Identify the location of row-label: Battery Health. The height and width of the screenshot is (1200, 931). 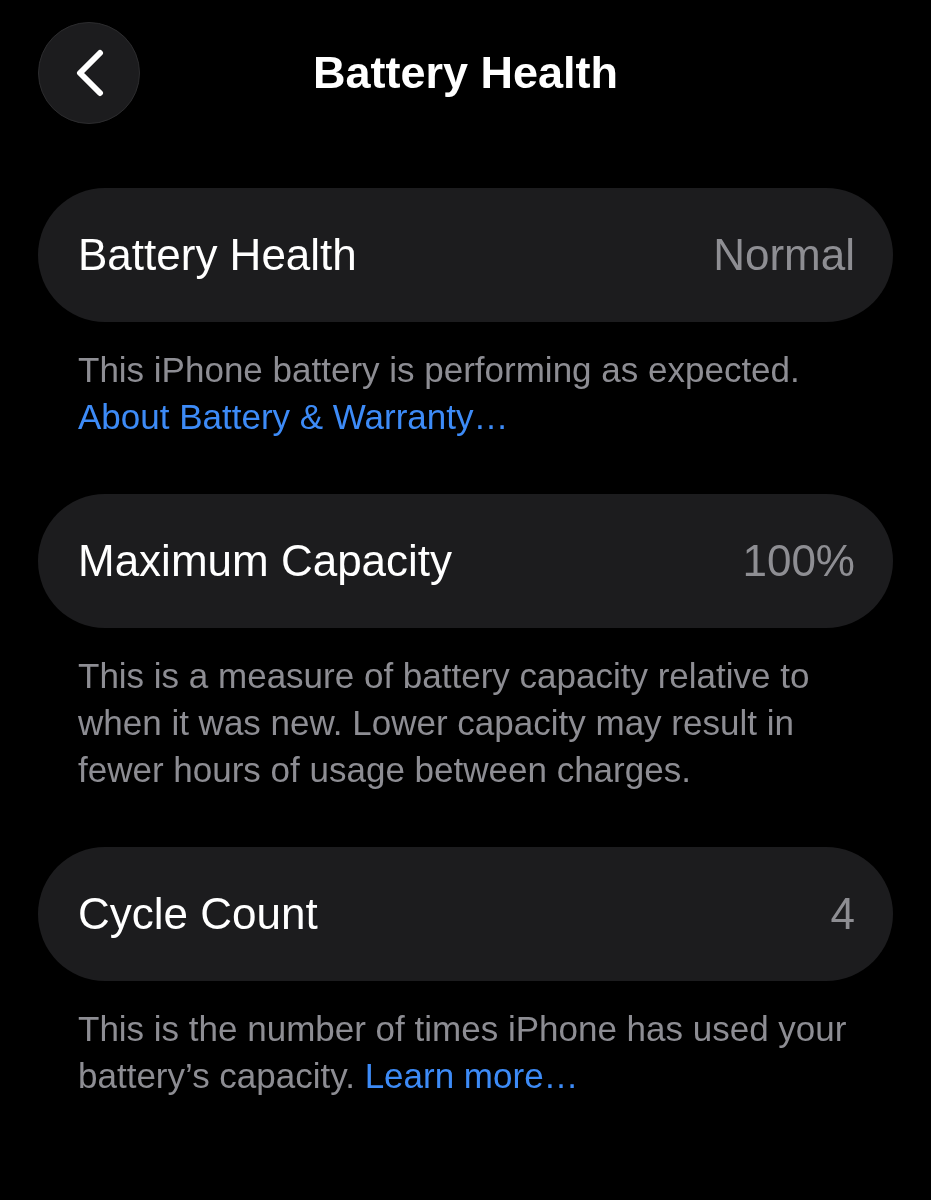
(217, 255).